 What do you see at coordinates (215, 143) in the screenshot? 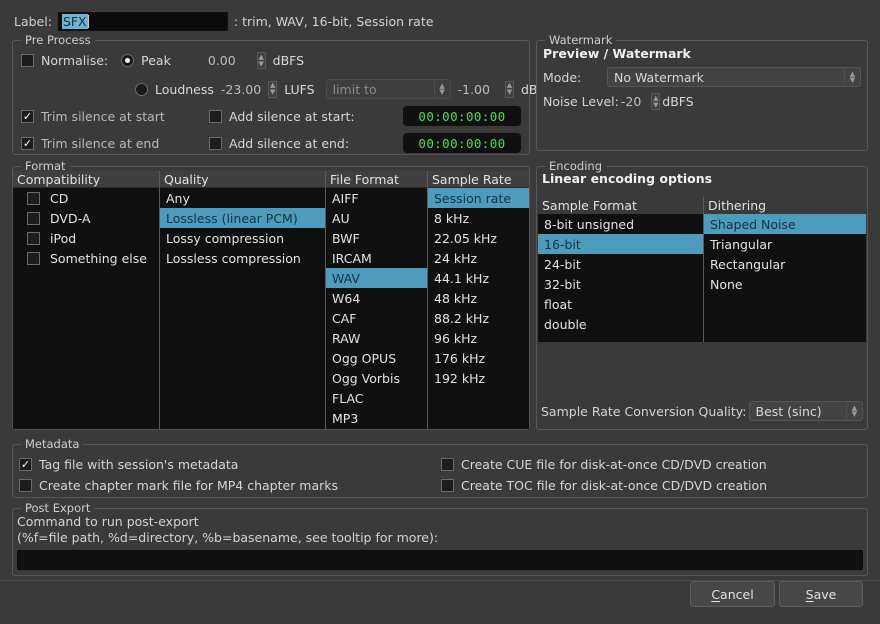
I see `add-silence-end-checkbox` at bounding box center [215, 143].